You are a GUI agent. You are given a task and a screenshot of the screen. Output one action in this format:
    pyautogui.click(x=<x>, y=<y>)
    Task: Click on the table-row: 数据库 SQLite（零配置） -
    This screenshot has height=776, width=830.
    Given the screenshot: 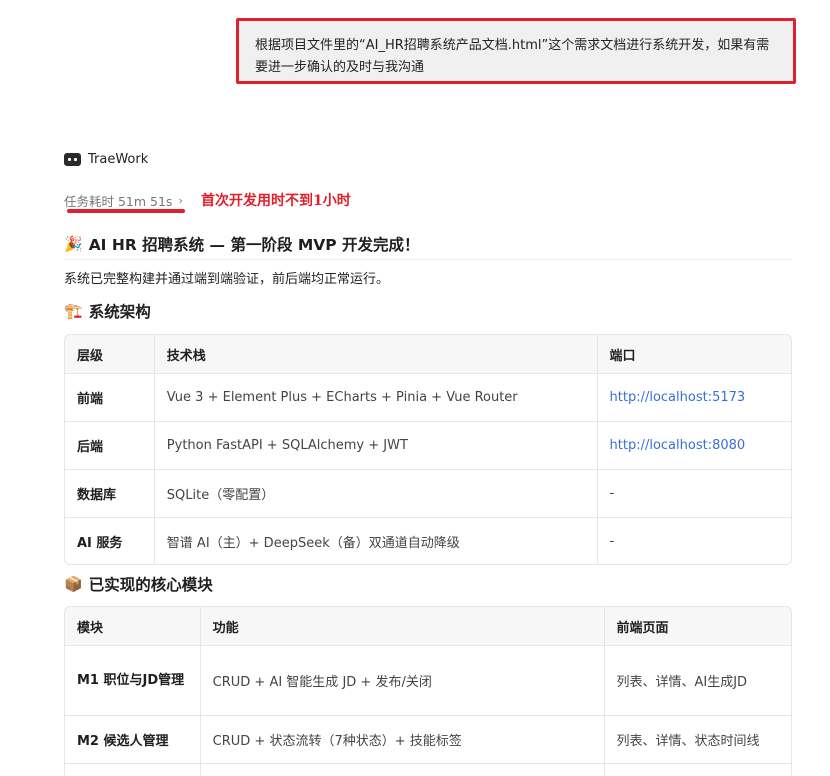 What is the action you would take?
    pyautogui.click(x=428, y=493)
    